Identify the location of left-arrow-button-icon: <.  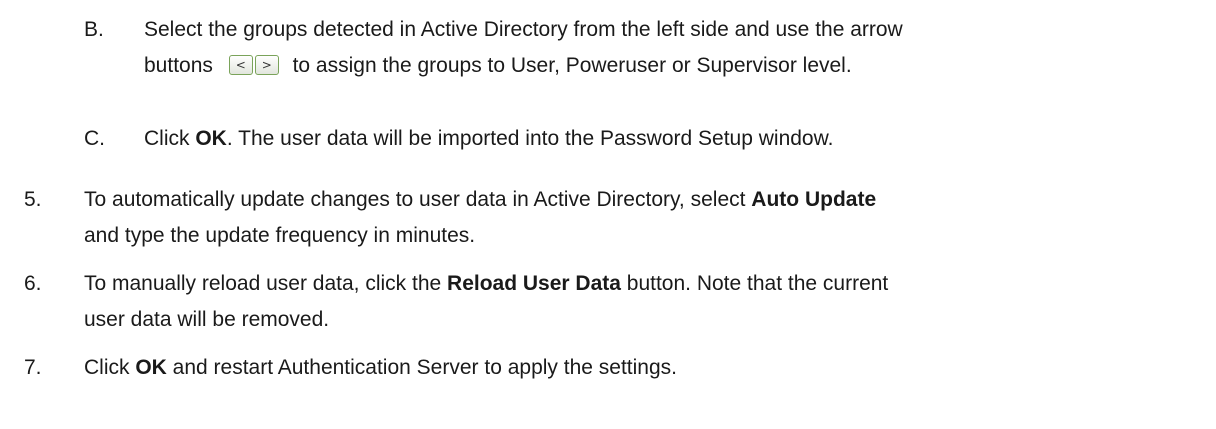
(240, 65).